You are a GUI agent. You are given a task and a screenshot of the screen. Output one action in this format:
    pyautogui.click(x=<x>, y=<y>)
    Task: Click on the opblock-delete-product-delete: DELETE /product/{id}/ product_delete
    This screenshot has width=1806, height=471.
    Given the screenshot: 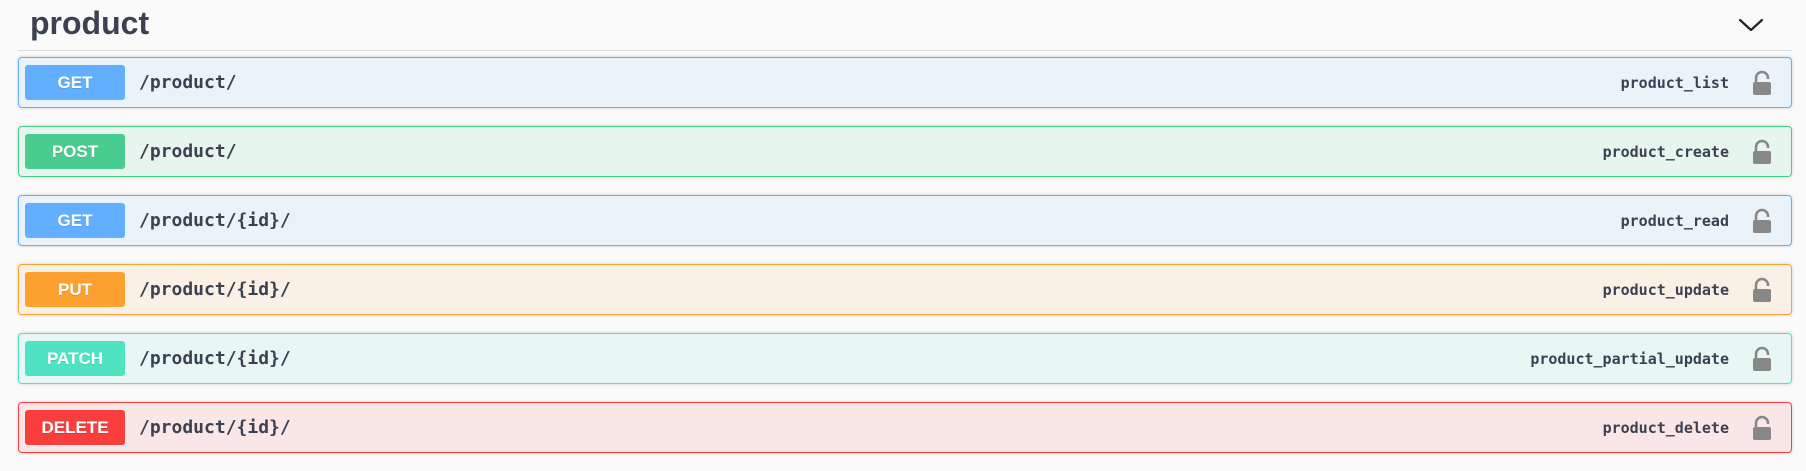 What is the action you would take?
    pyautogui.click(x=905, y=427)
    